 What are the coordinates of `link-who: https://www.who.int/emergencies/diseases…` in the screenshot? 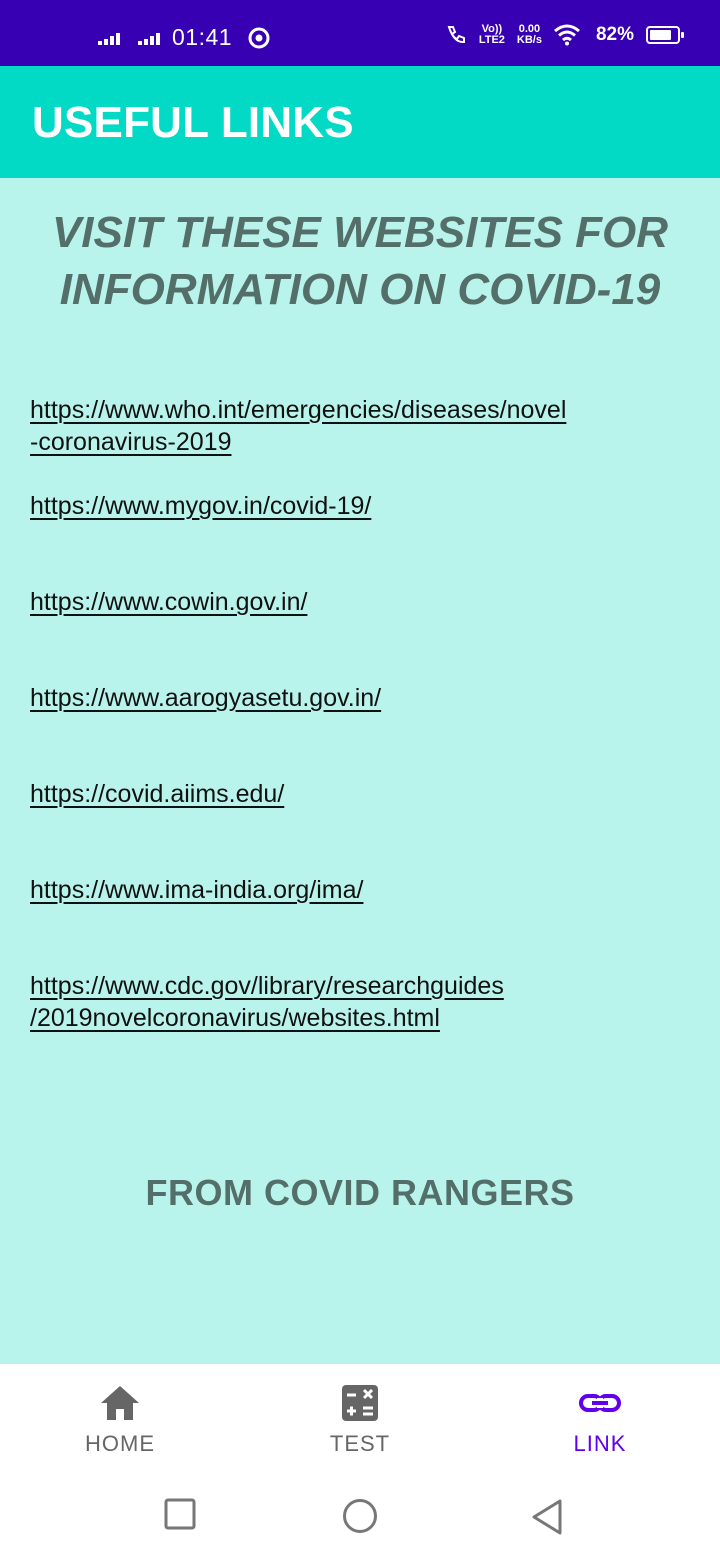 It's located at (360, 426).